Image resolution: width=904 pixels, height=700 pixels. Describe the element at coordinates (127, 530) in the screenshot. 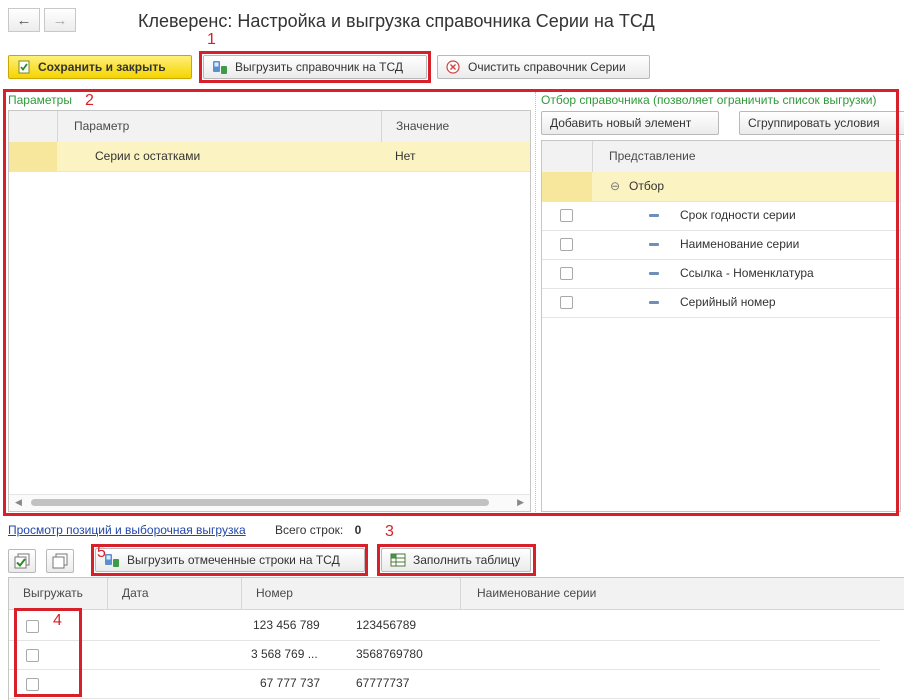

I see `preview-positions-link: Просмотр позиций и выборочная выгрузка` at that location.